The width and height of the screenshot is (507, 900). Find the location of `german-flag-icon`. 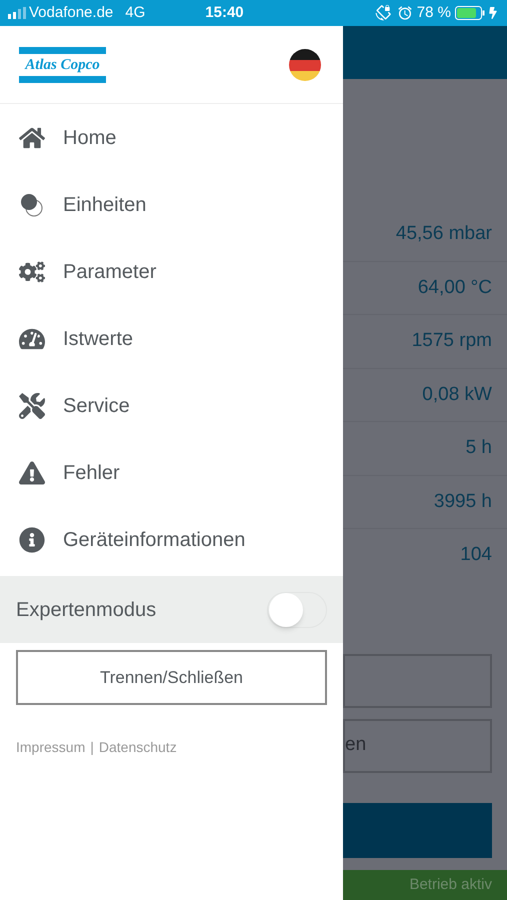

german-flag-icon is located at coordinates (305, 64).